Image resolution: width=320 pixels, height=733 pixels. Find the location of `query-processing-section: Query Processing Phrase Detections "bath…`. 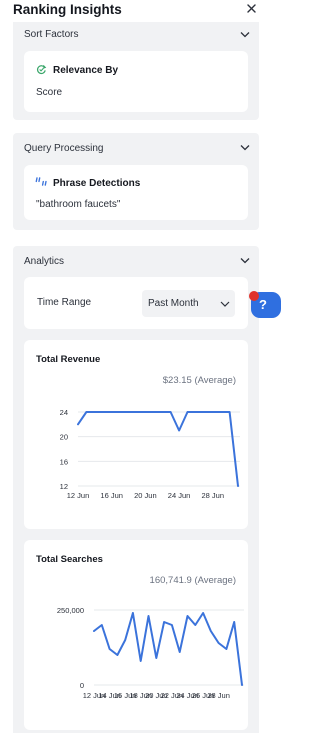

query-processing-section: Query Processing Phrase Detections "bath… is located at coordinates (136, 181).